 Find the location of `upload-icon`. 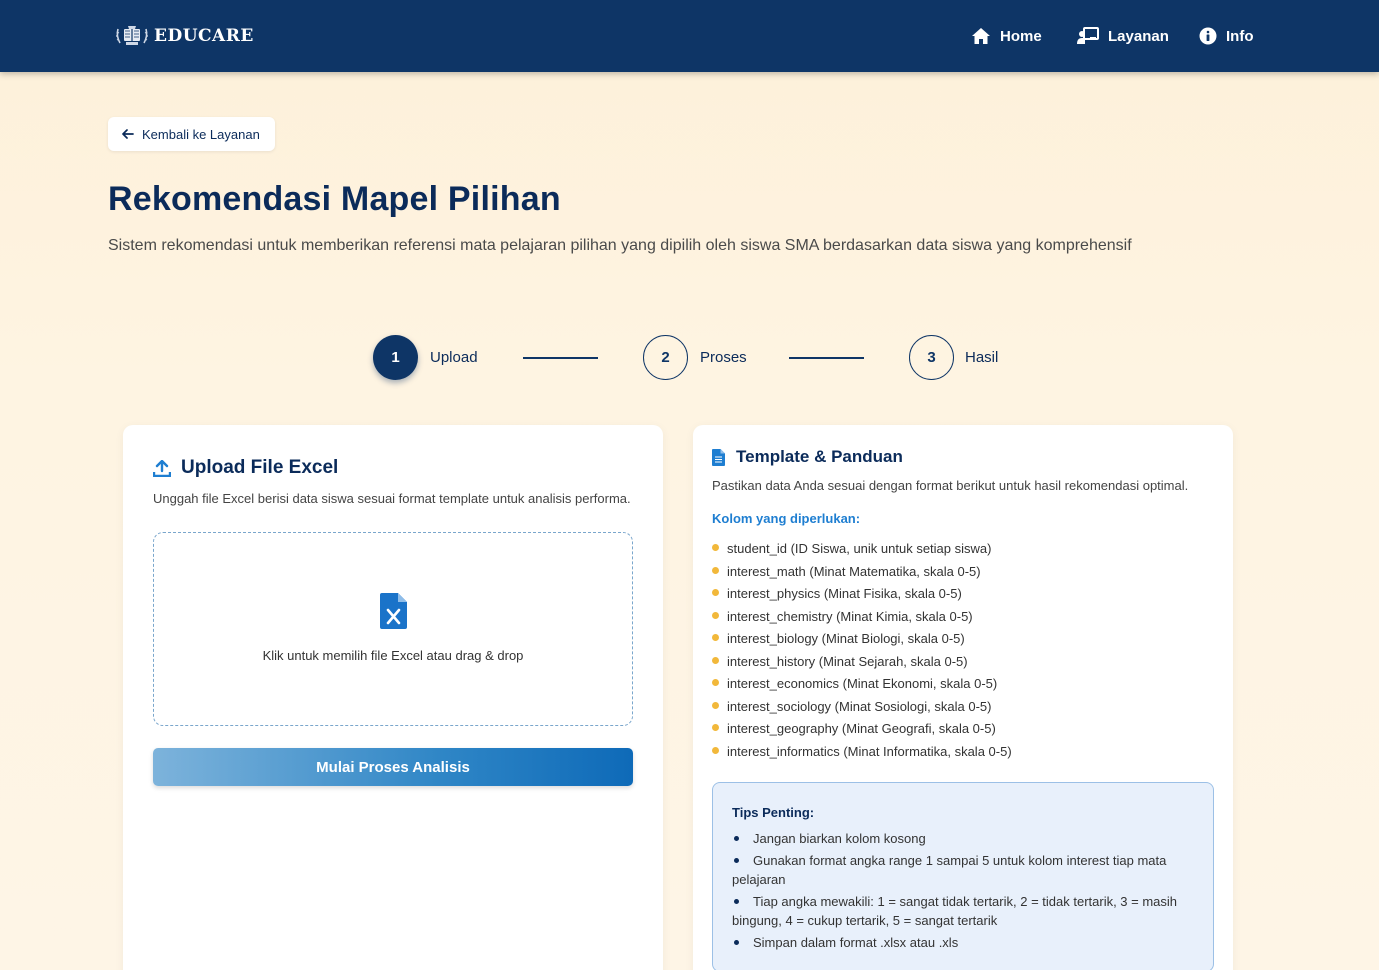

upload-icon is located at coordinates (162, 468).